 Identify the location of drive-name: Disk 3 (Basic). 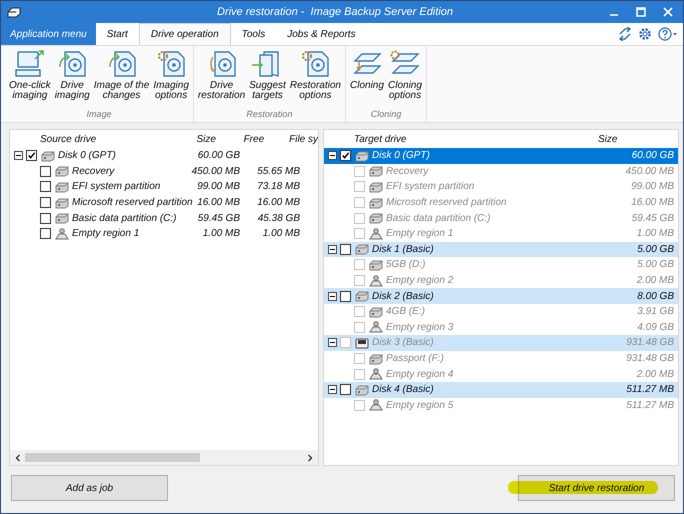
(403, 342).